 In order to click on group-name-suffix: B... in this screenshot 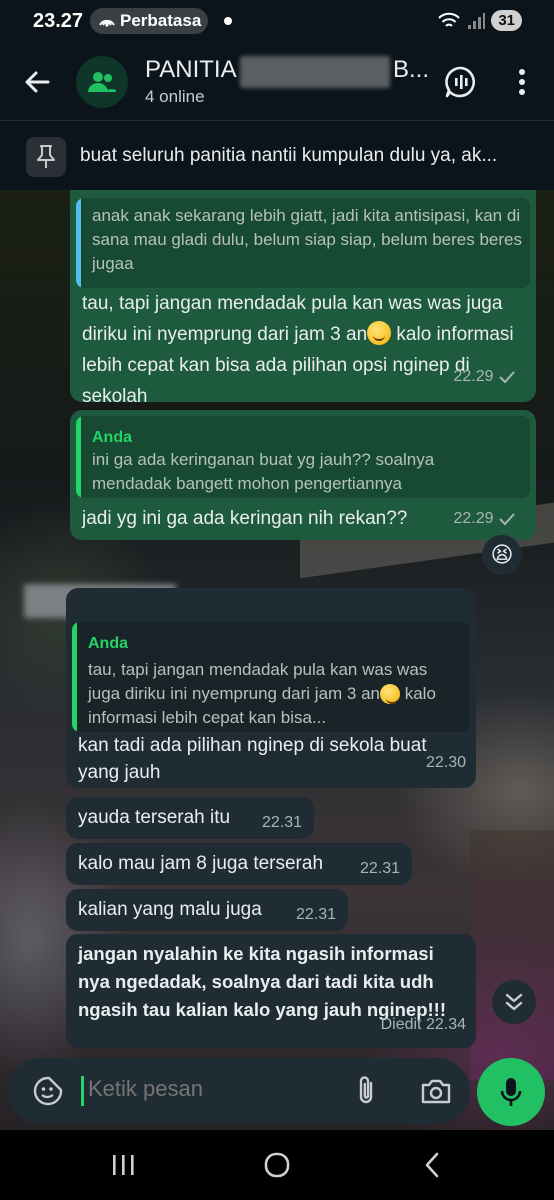, I will do `click(411, 70)`.